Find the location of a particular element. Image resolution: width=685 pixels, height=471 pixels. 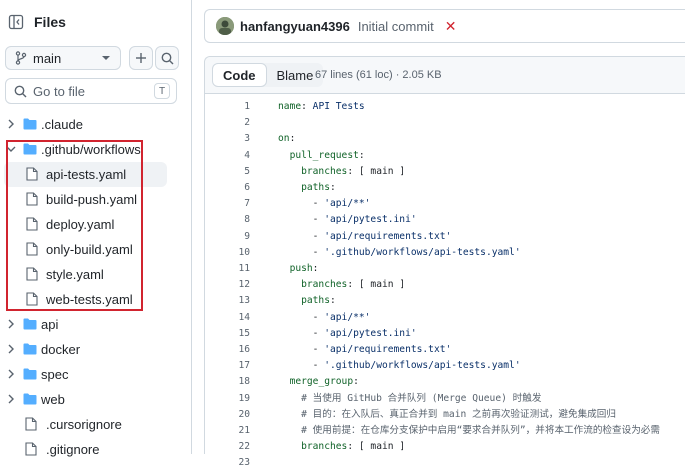

line-number: 16 is located at coordinates (235, 350).